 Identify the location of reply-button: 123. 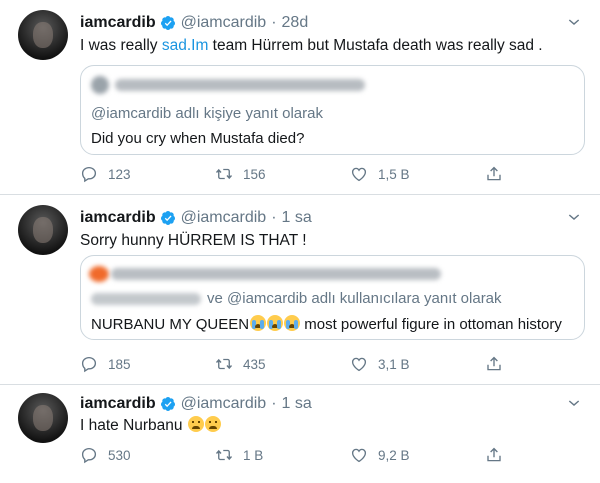
(147, 174).